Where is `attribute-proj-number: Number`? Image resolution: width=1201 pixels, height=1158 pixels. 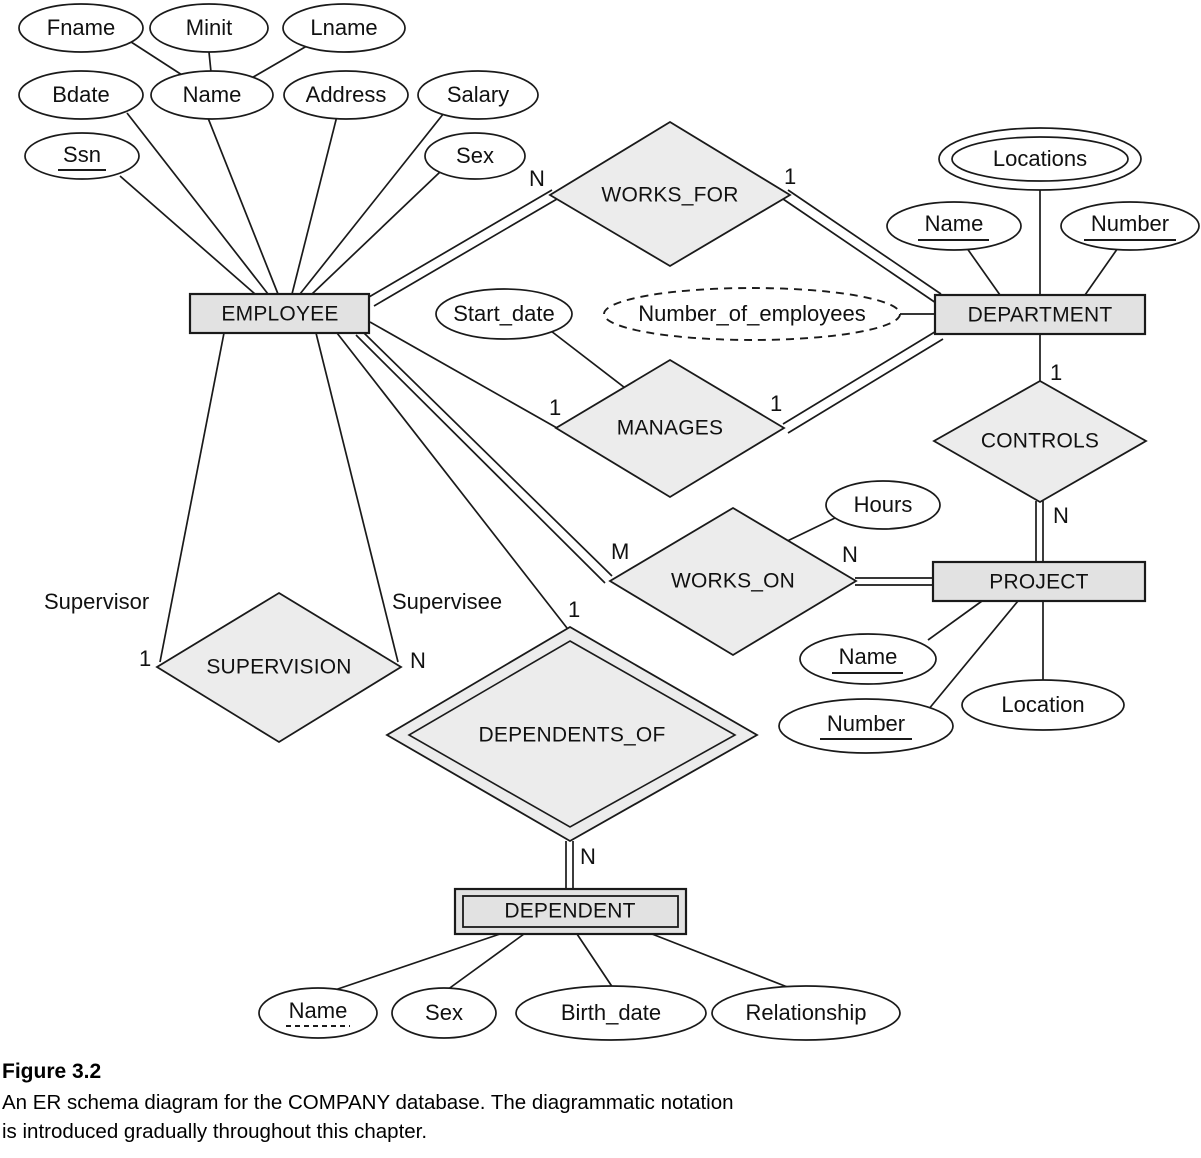 attribute-proj-number: Number is located at coordinates (866, 726).